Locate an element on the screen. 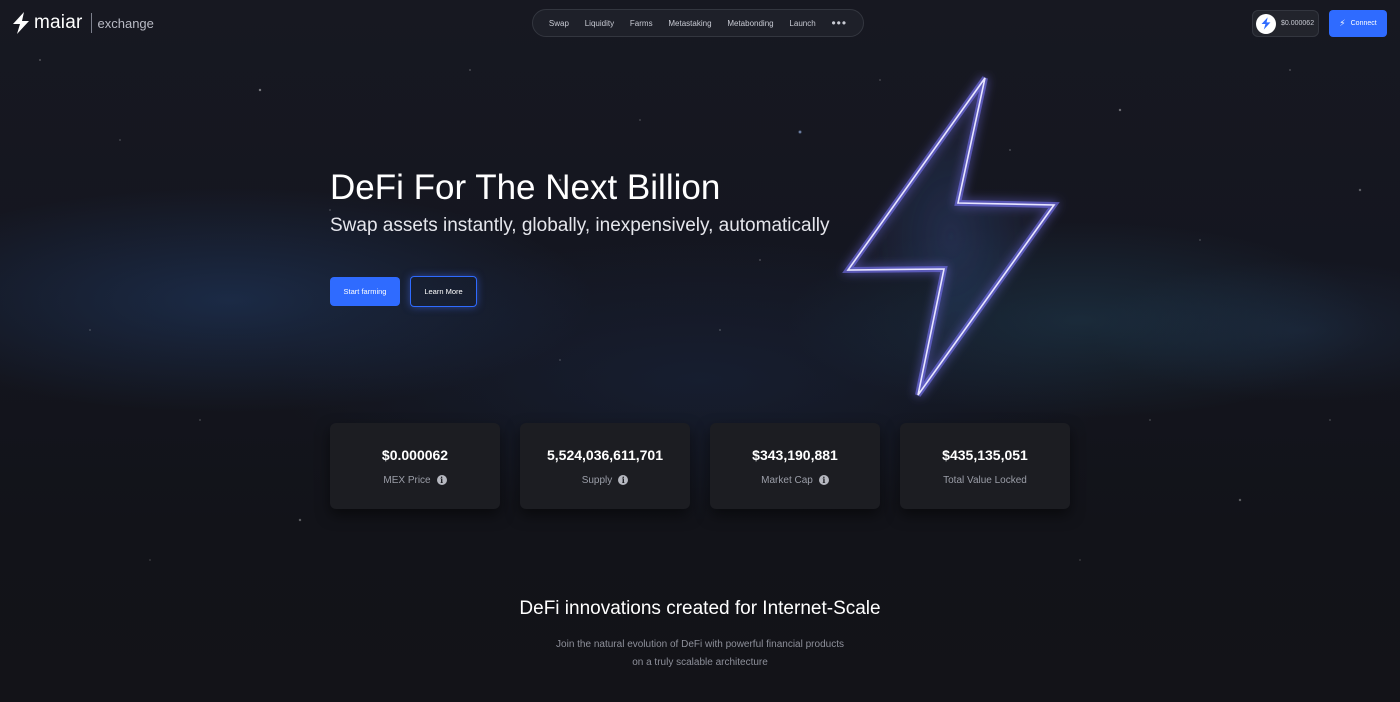 This screenshot has height=702, width=1400. nav-swap: Swap is located at coordinates (559, 23).